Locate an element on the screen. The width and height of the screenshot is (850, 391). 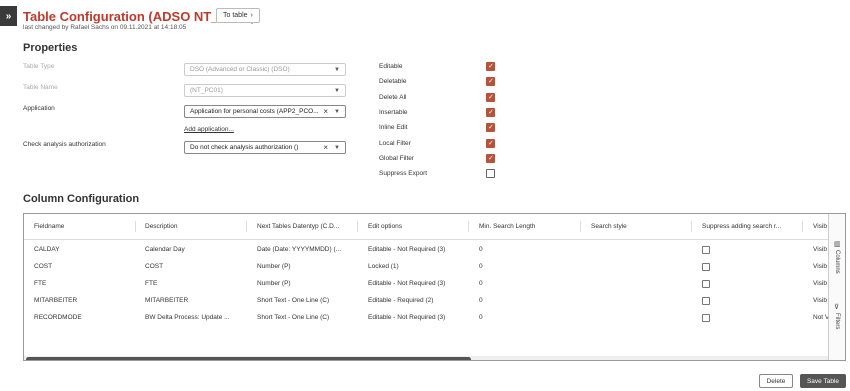
cell-description: MITARBEITER is located at coordinates (167, 300).